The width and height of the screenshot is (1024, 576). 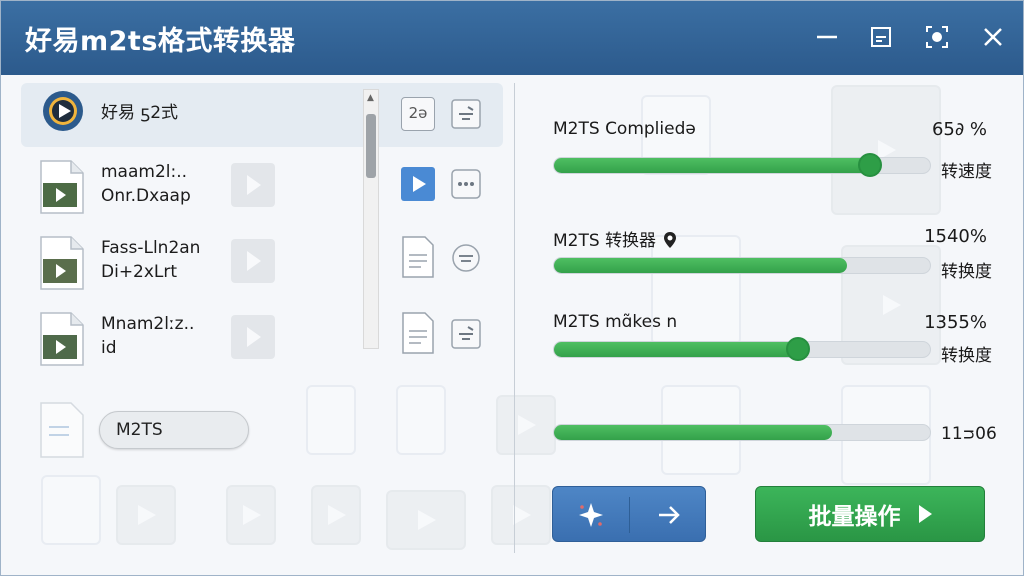 I want to click on magic-button, so click(x=591, y=515).